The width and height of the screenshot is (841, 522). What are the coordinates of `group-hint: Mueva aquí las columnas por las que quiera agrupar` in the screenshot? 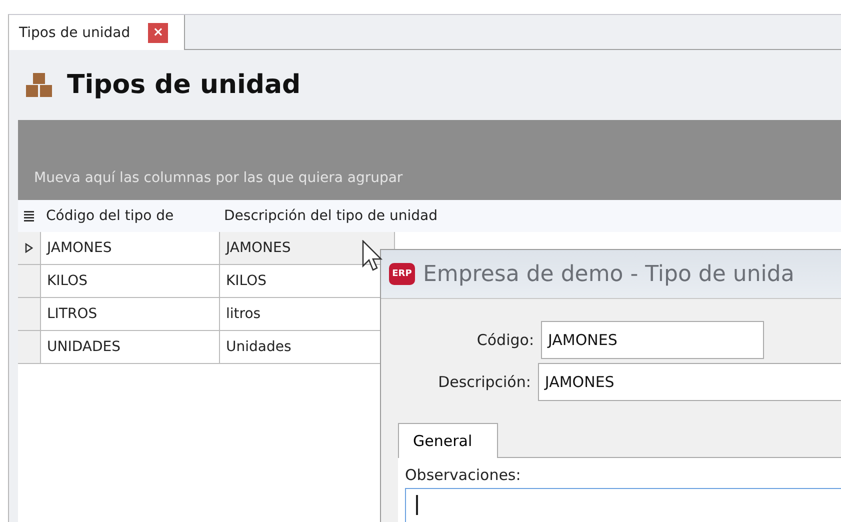 It's located at (218, 178).